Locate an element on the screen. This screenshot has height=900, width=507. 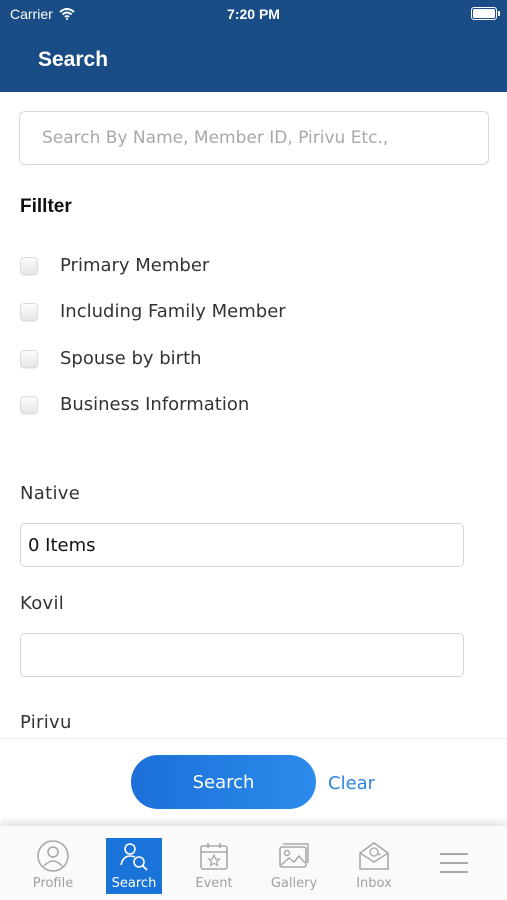
checkbox-including-family-member: Including Family Member is located at coordinates (153, 311).